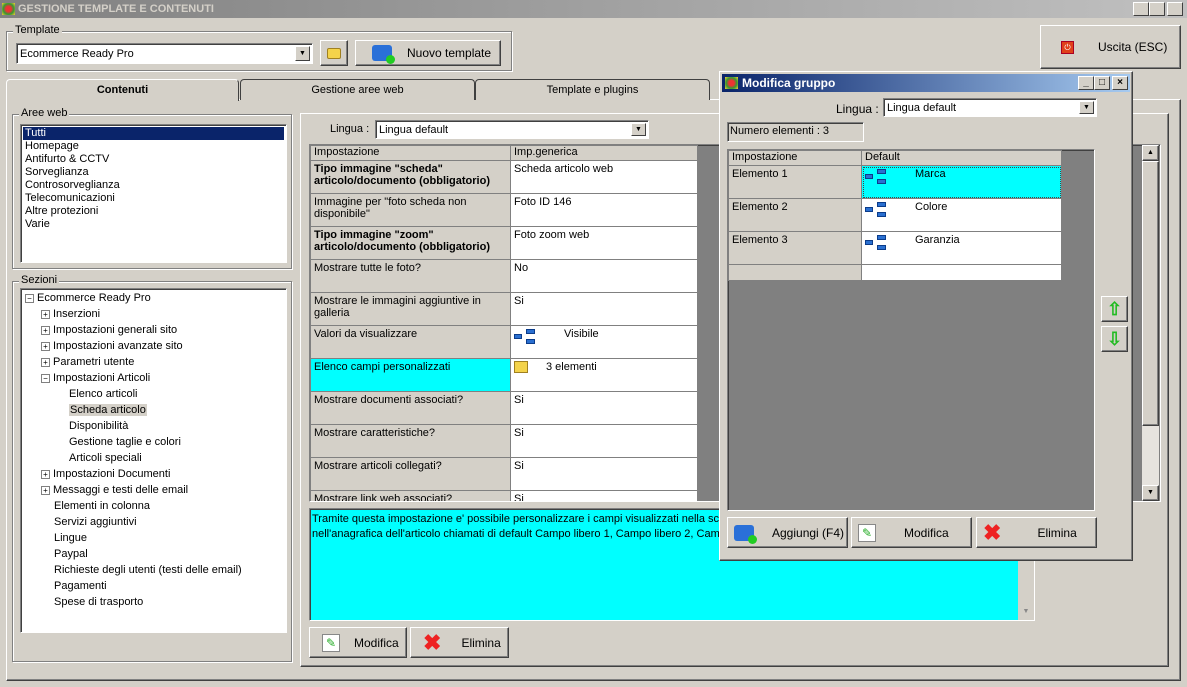 The height and width of the screenshot is (687, 1187). Describe the element at coordinates (153, 314) in the screenshot. I see `tree-item: + Inserzioni` at that location.